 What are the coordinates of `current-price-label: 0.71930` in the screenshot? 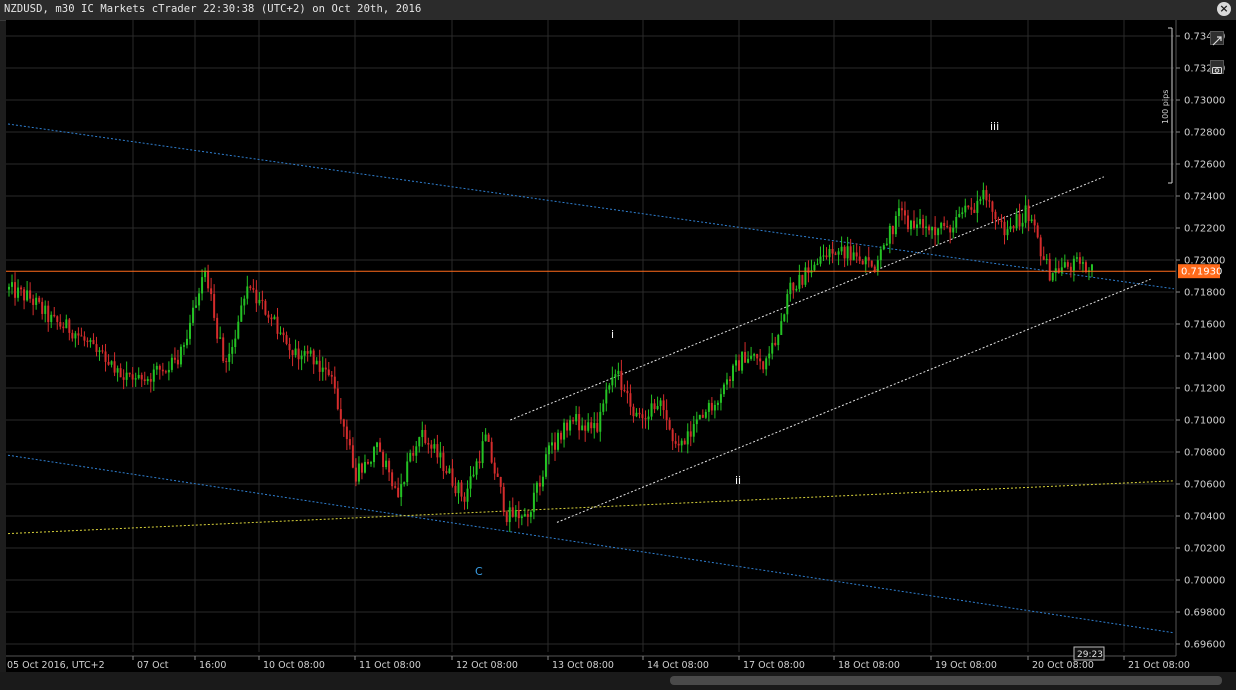 It's located at (1201, 272).